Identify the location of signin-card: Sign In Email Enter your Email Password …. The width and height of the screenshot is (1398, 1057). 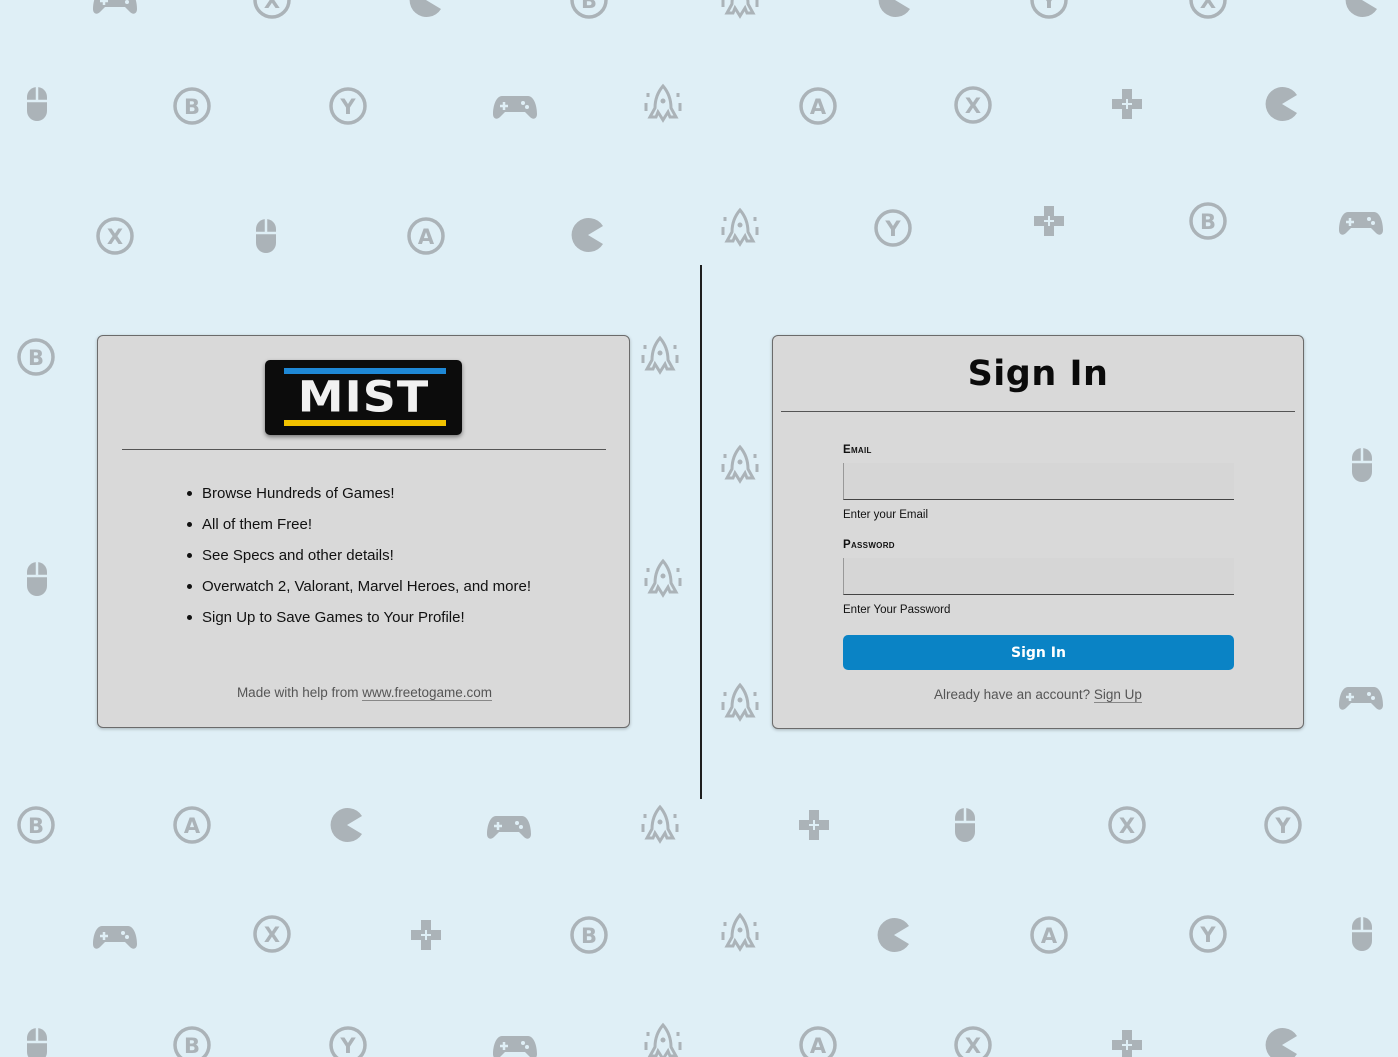
(1038, 532).